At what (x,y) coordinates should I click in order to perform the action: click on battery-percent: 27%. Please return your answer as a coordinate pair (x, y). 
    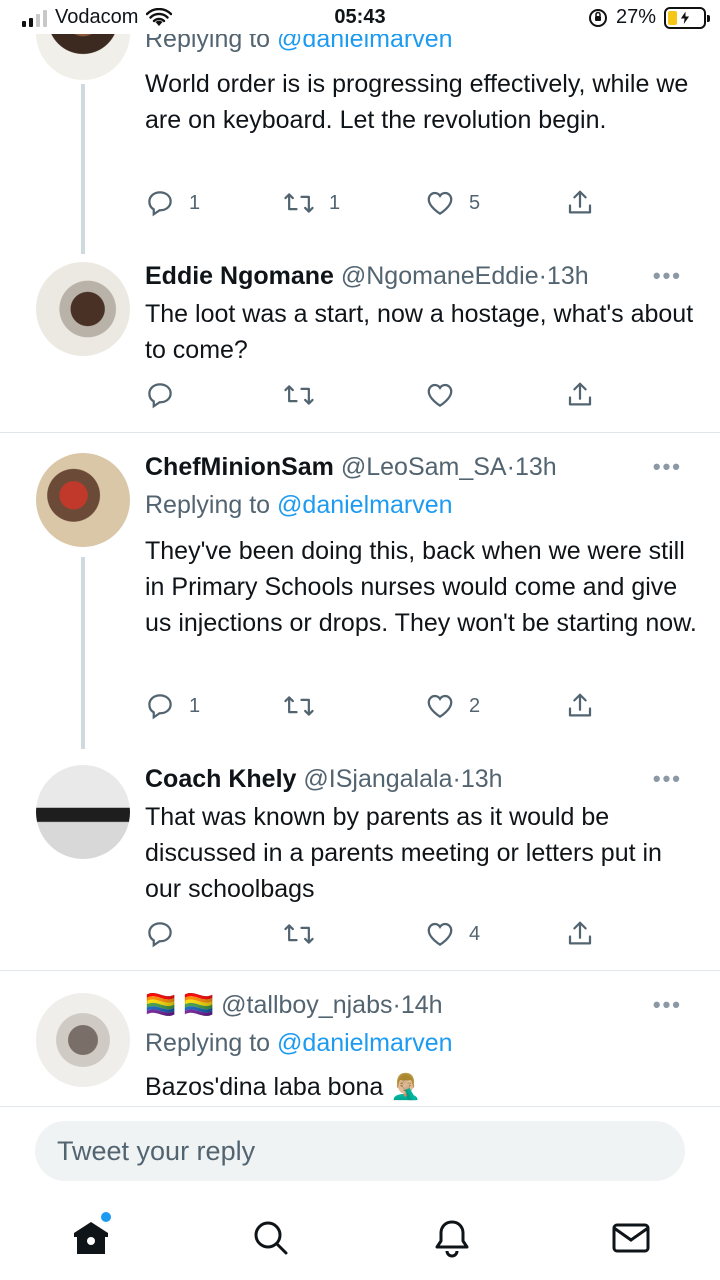
    Looking at the image, I should click on (635, 17).